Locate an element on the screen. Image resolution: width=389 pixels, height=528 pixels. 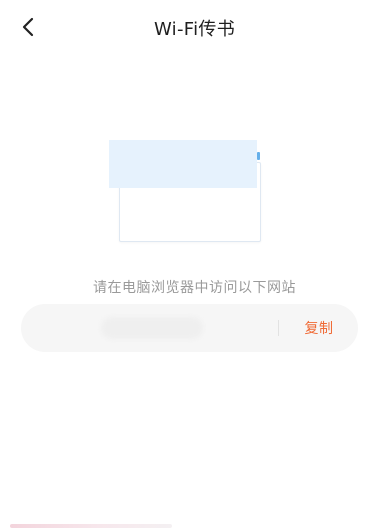
copy-button: 复制 is located at coordinates (319, 328).